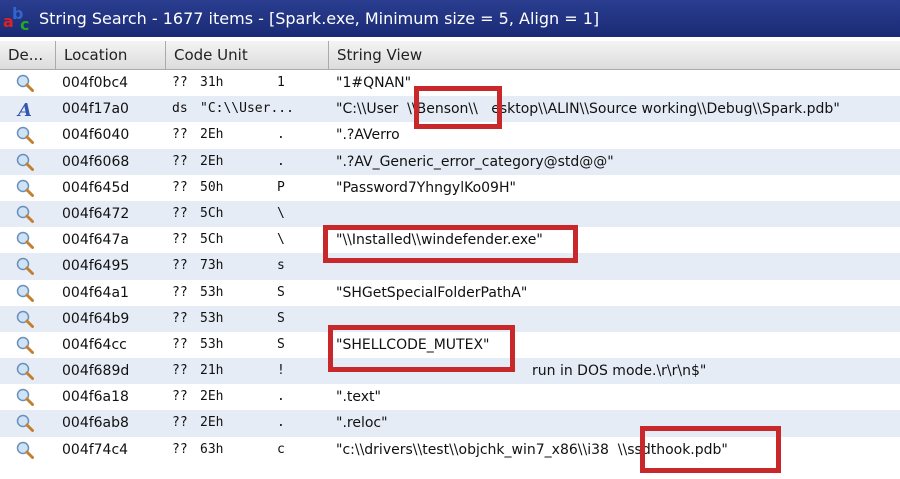 The width and height of the screenshot is (900, 479). Describe the element at coordinates (96, 318) in the screenshot. I see `location-cell: 004f64b9` at that location.